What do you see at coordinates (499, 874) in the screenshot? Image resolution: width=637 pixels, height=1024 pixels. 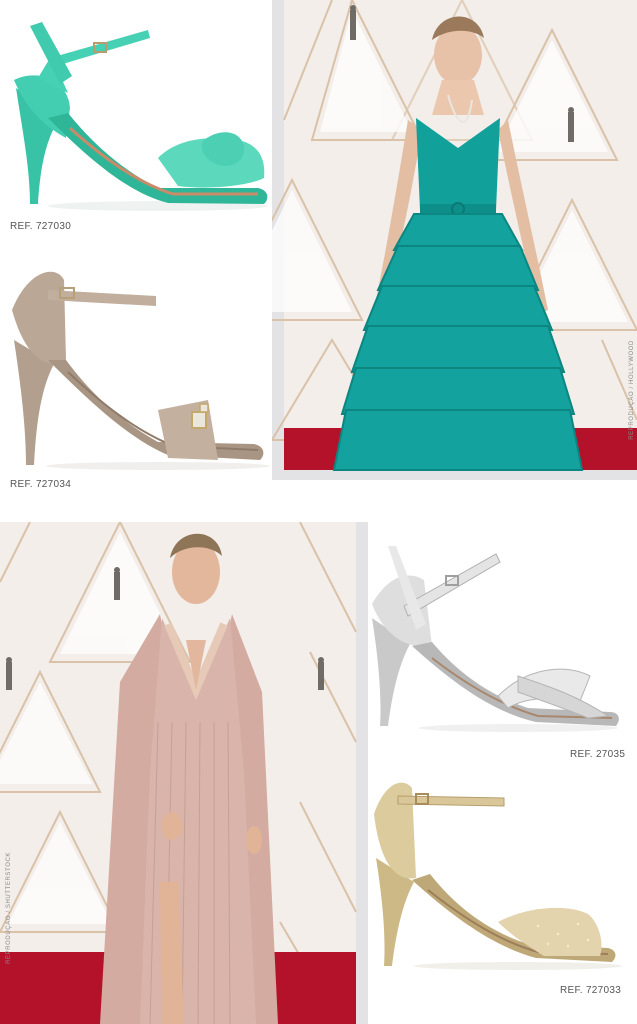 I see `shoe-gold-image` at bounding box center [499, 874].